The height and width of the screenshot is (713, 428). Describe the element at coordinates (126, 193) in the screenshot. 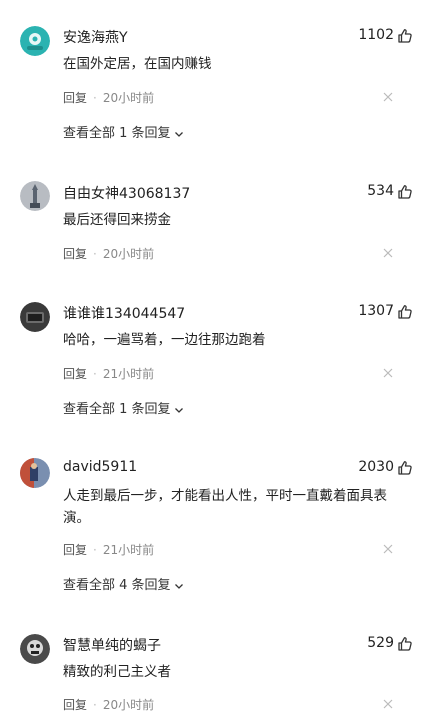

I see `username: 自由女神43068137` at that location.